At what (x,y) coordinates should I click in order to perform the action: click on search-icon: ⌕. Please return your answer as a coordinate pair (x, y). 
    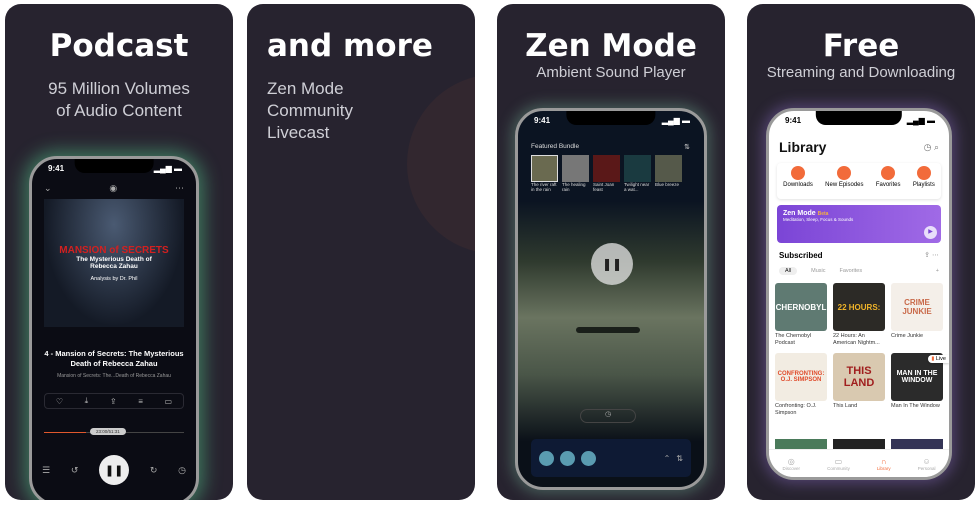
    Looking at the image, I should click on (936, 147).